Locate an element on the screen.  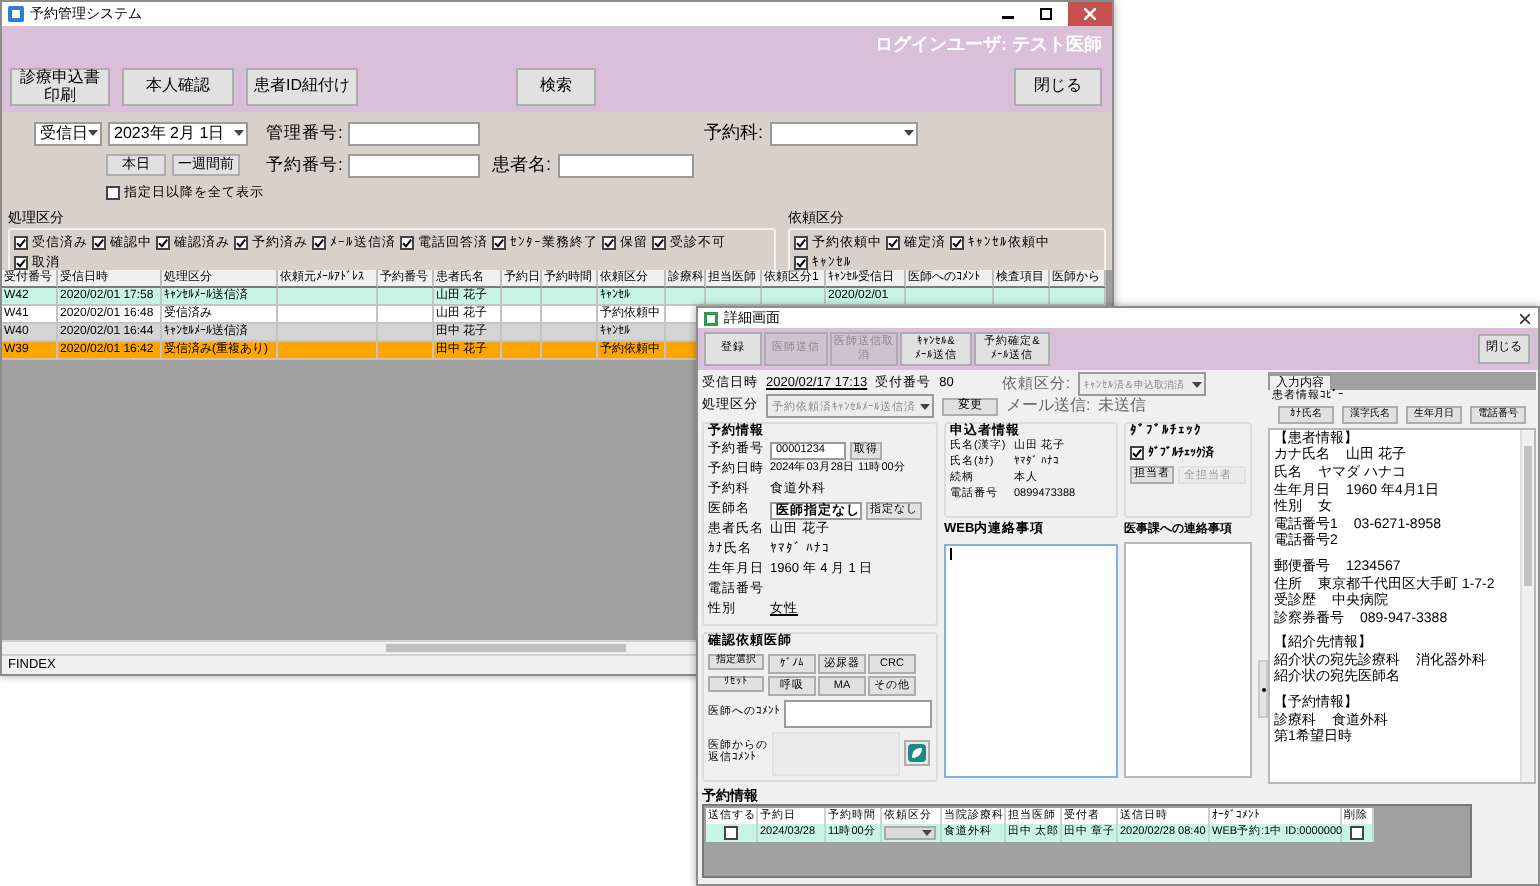
field-label: メール送信: is located at coordinates (1048, 406).